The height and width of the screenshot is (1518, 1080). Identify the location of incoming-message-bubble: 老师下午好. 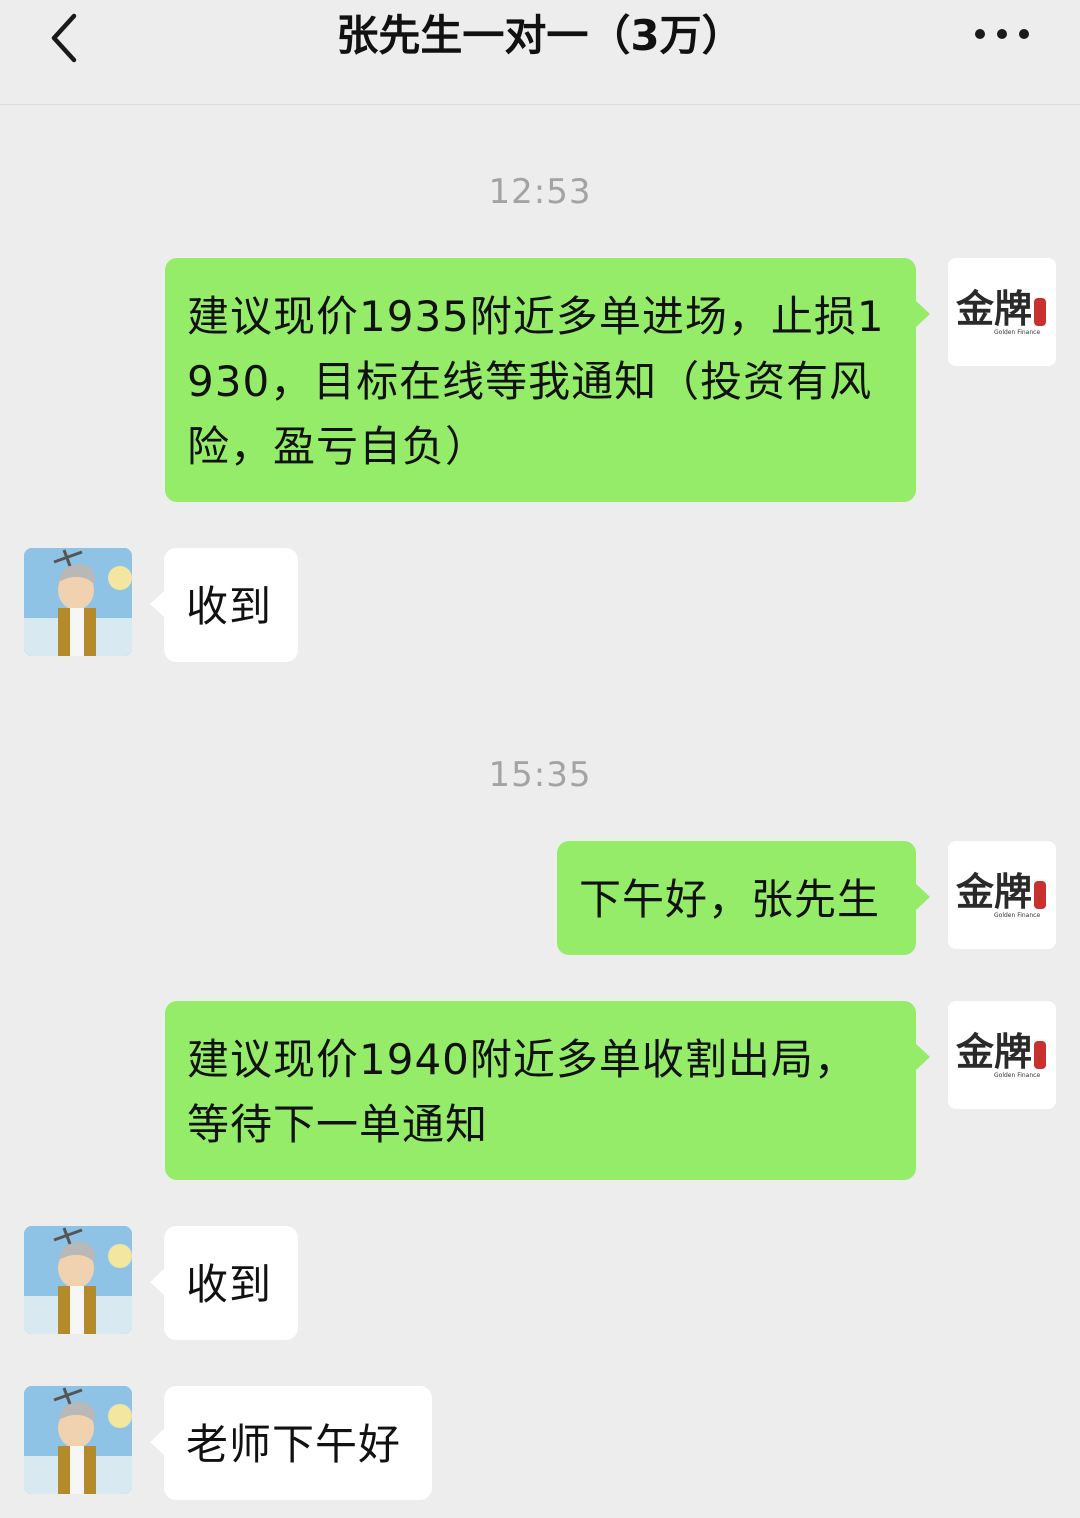
(291, 1443).